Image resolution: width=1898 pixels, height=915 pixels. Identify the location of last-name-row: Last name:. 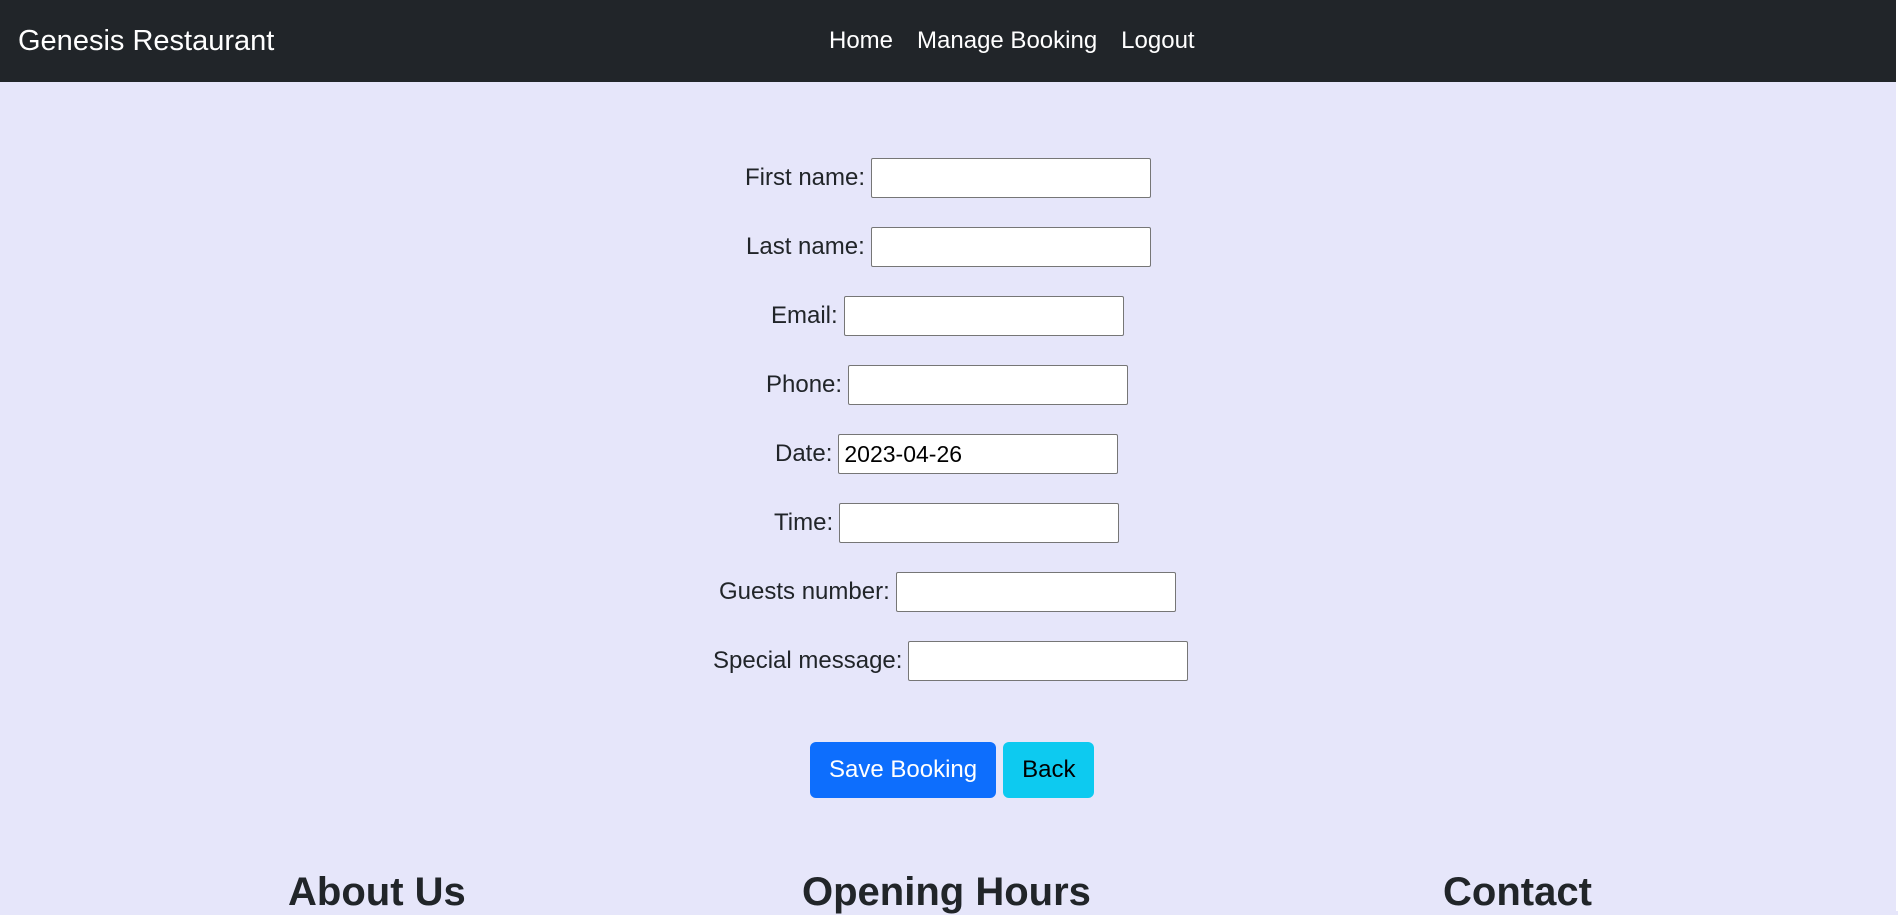
(948, 247).